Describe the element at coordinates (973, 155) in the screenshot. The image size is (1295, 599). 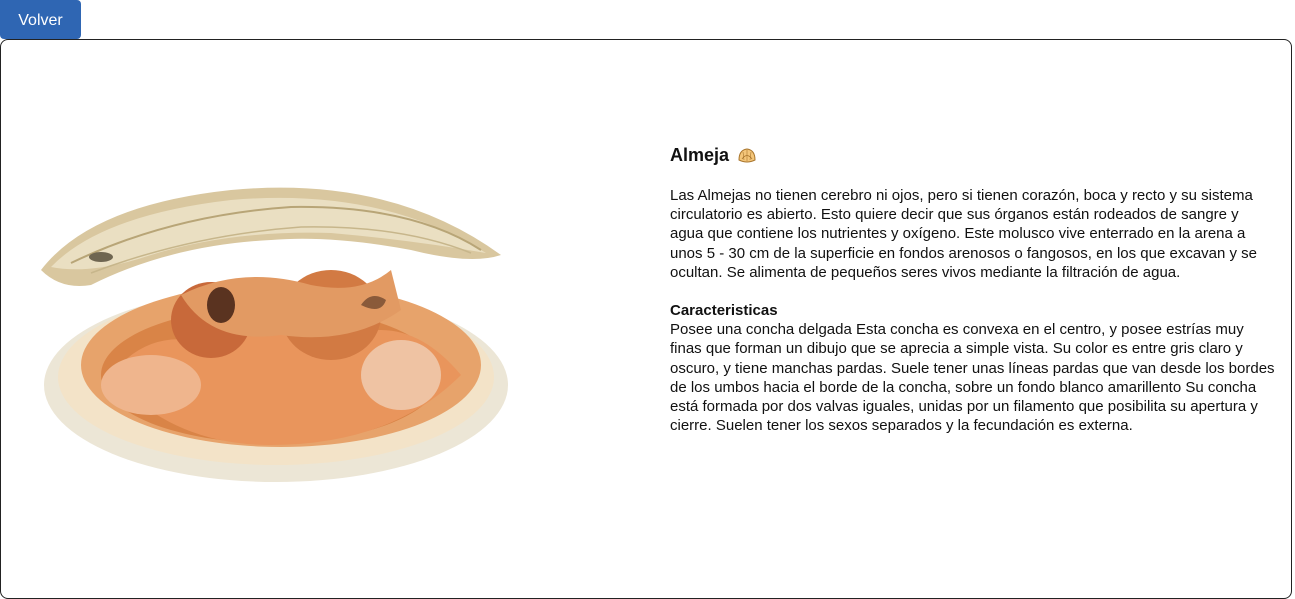
I see `title-row: Almeja` at that location.